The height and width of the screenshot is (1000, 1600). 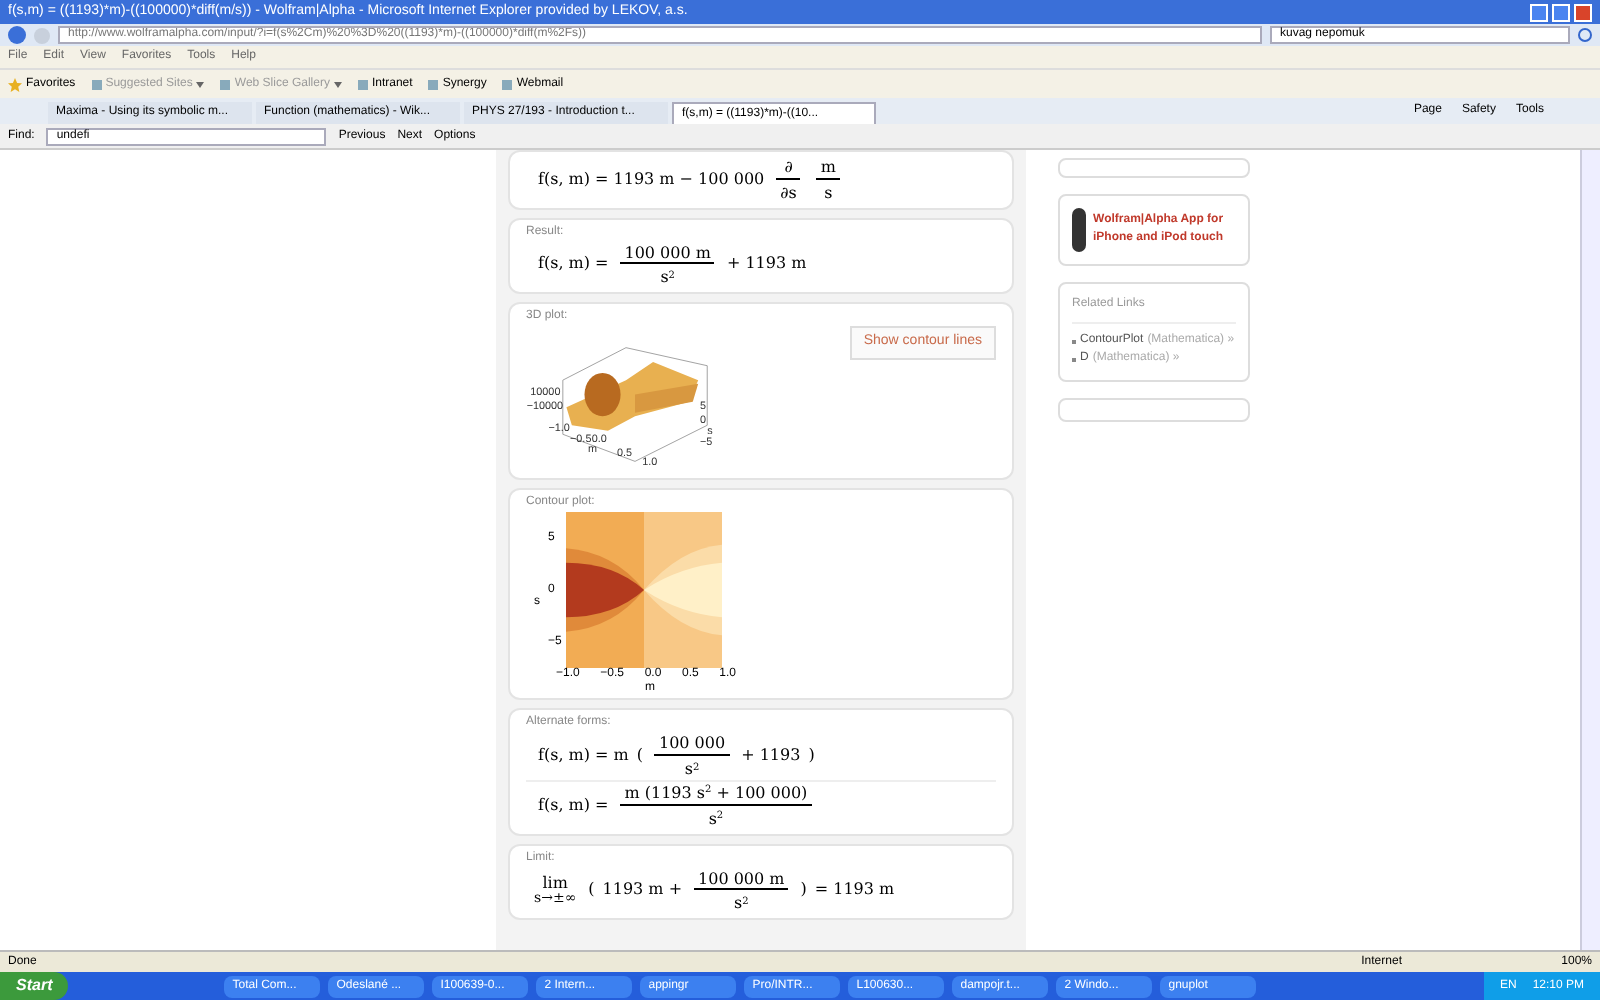 I want to click on fraction-denominator: s, so click(x=828, y=192).